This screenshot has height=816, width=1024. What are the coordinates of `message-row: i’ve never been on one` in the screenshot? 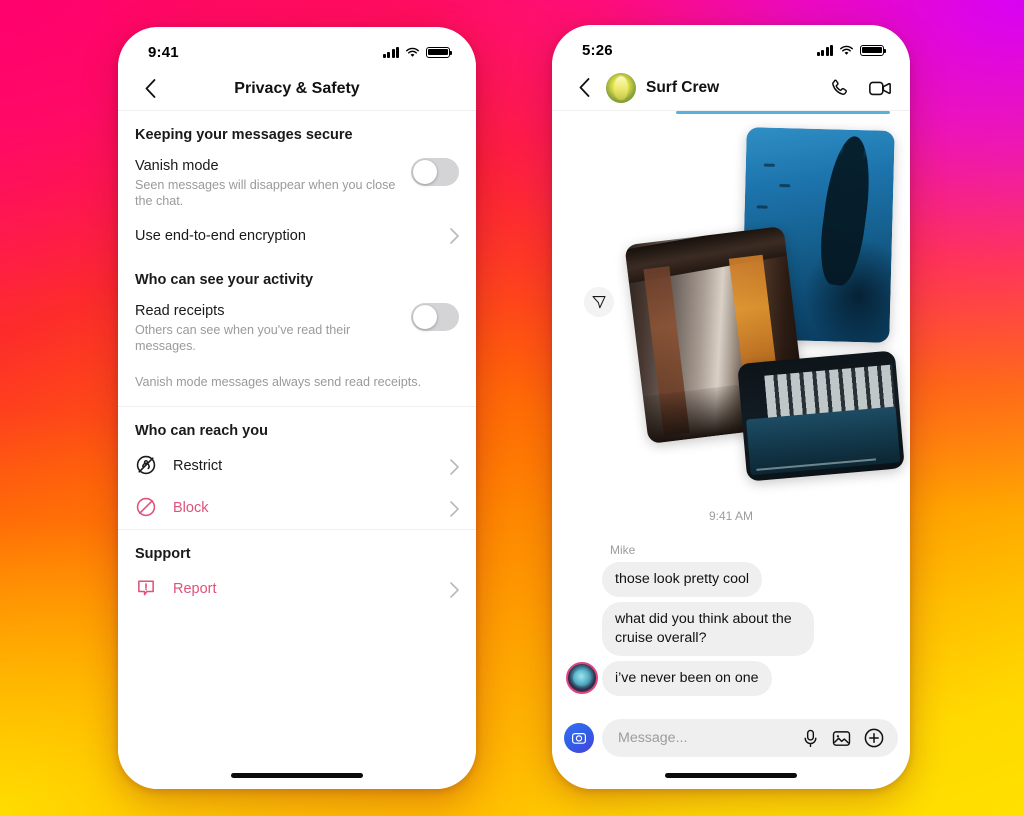 It's located at (731, 678).